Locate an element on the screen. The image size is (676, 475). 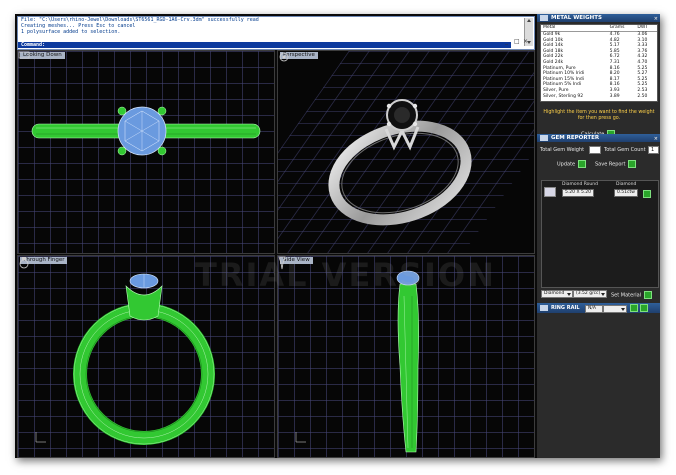
view-cube-icon is located at coordinates (24, 55).